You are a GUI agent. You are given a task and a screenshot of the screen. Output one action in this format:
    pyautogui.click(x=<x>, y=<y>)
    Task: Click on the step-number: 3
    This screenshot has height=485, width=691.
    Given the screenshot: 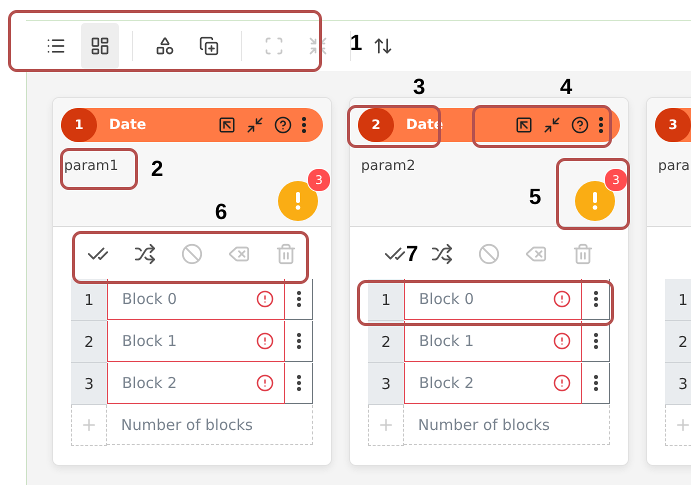 What is the action you would take?
    pyautogui.click(x=673, y=125)
    